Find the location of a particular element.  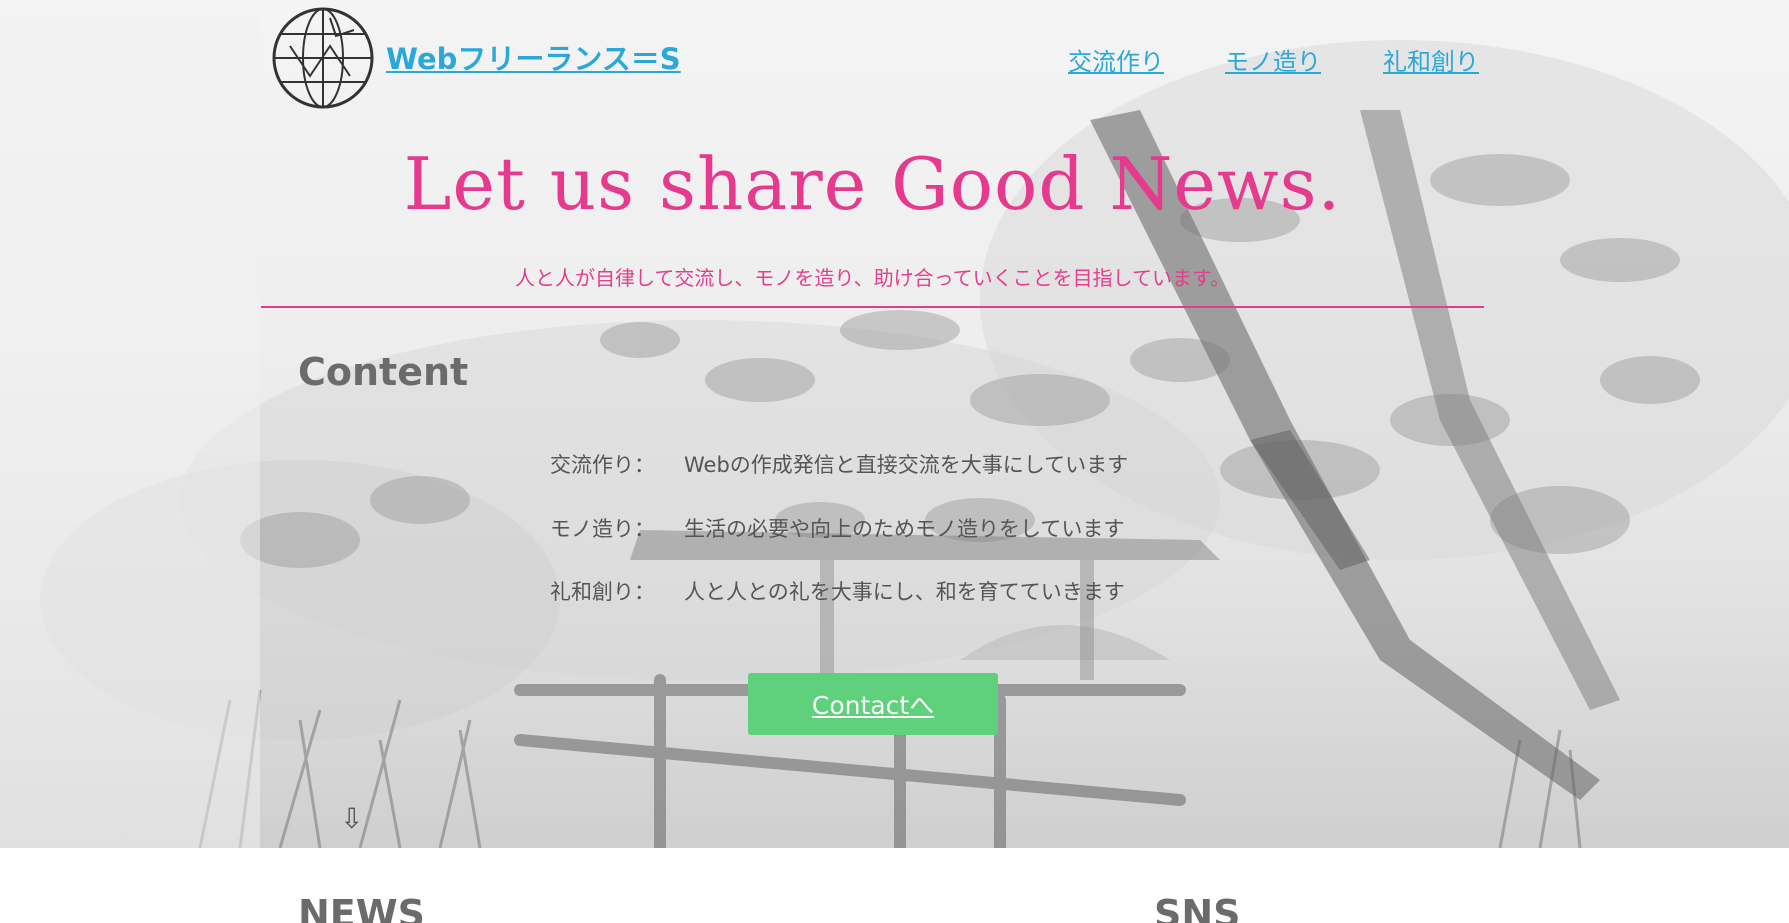

content-row-label: モノ造り： is located at coordinates (602, 529).